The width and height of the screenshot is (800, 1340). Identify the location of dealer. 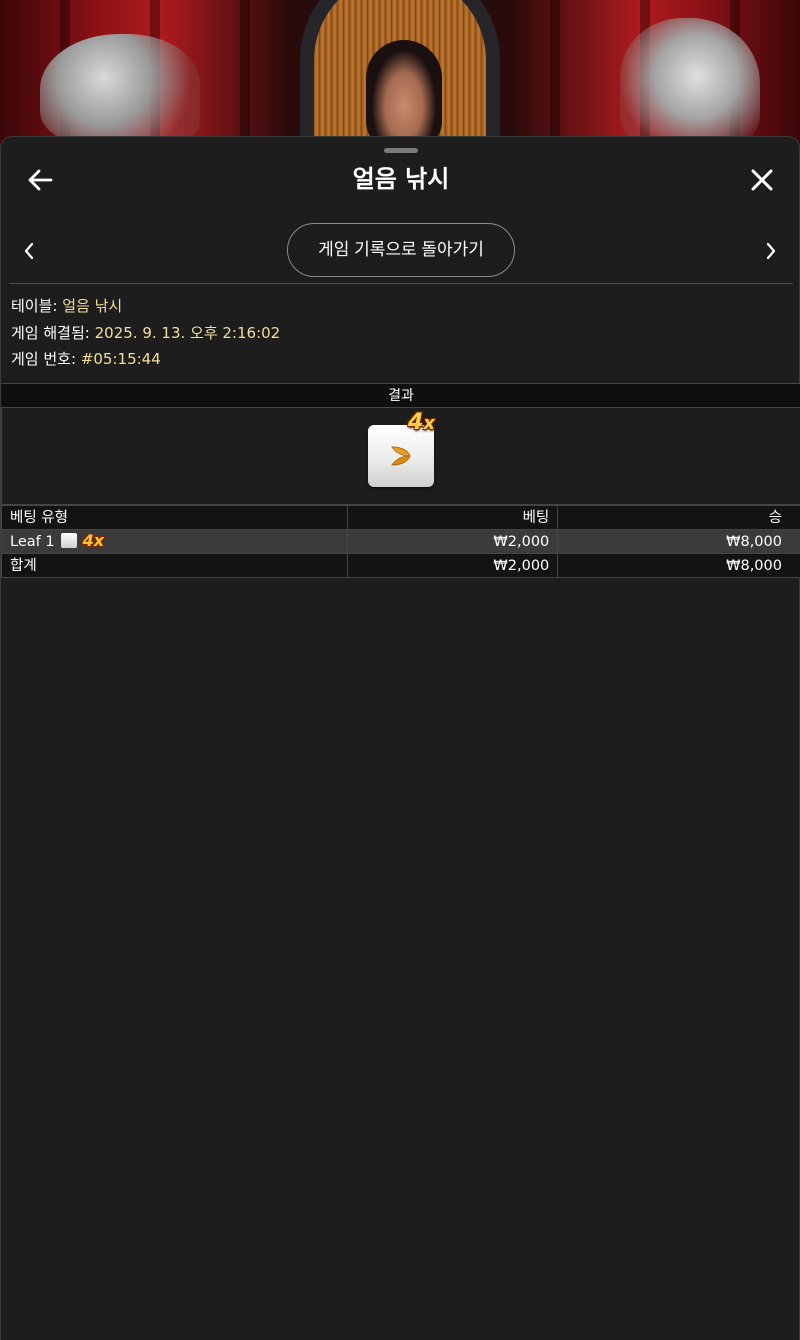
(404, 95).